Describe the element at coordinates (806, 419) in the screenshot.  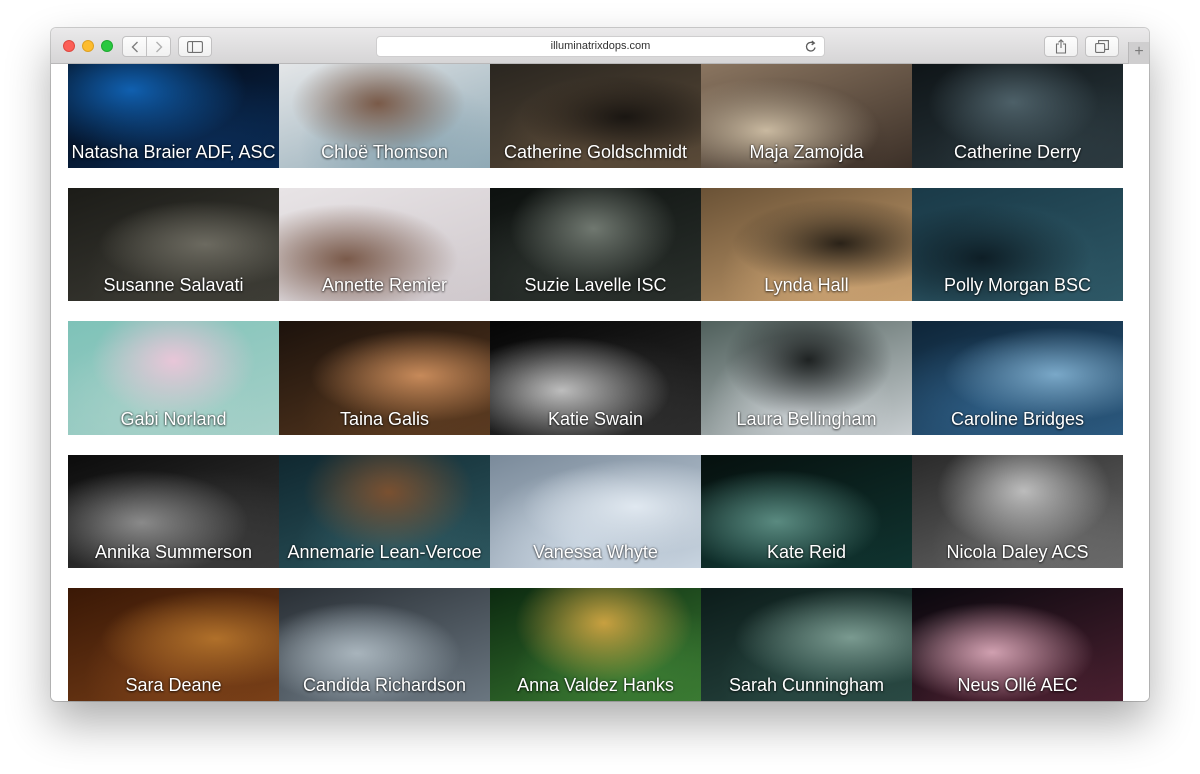
I see `director-name: Laura Bellingham` at that location.